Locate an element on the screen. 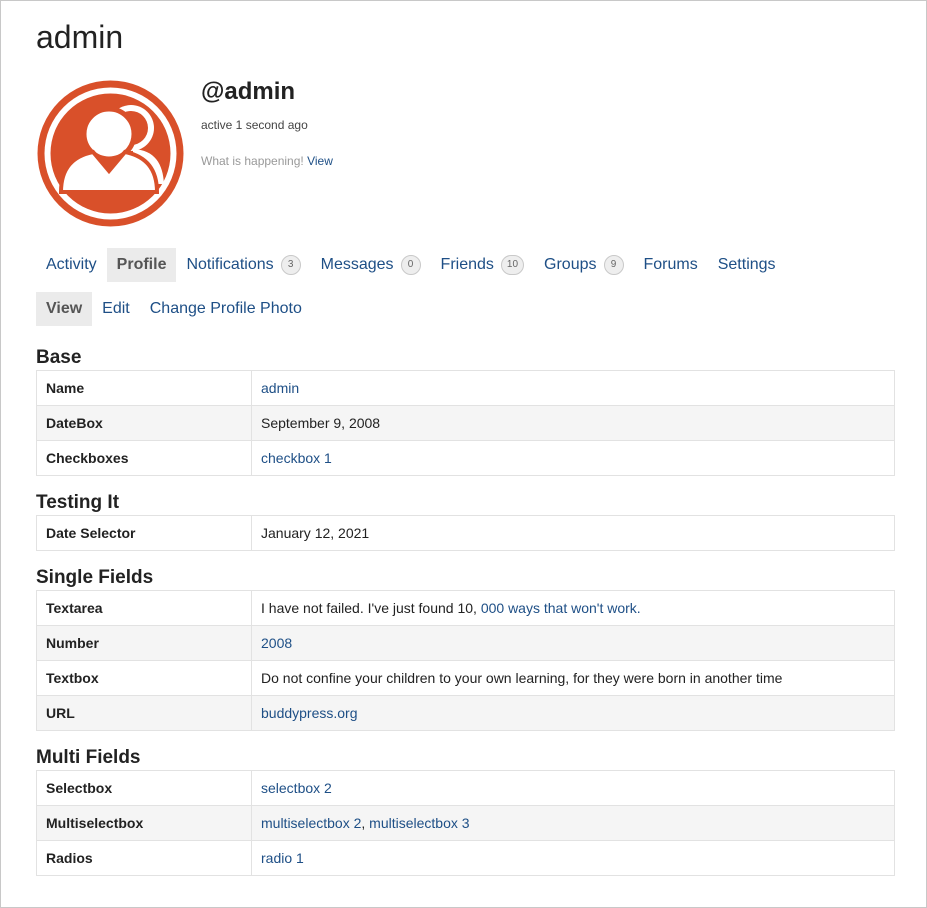 The height and width of the screenshot is (908, 927). nav-tab-groups: Groups 9 is located at coordinates (583, 265).